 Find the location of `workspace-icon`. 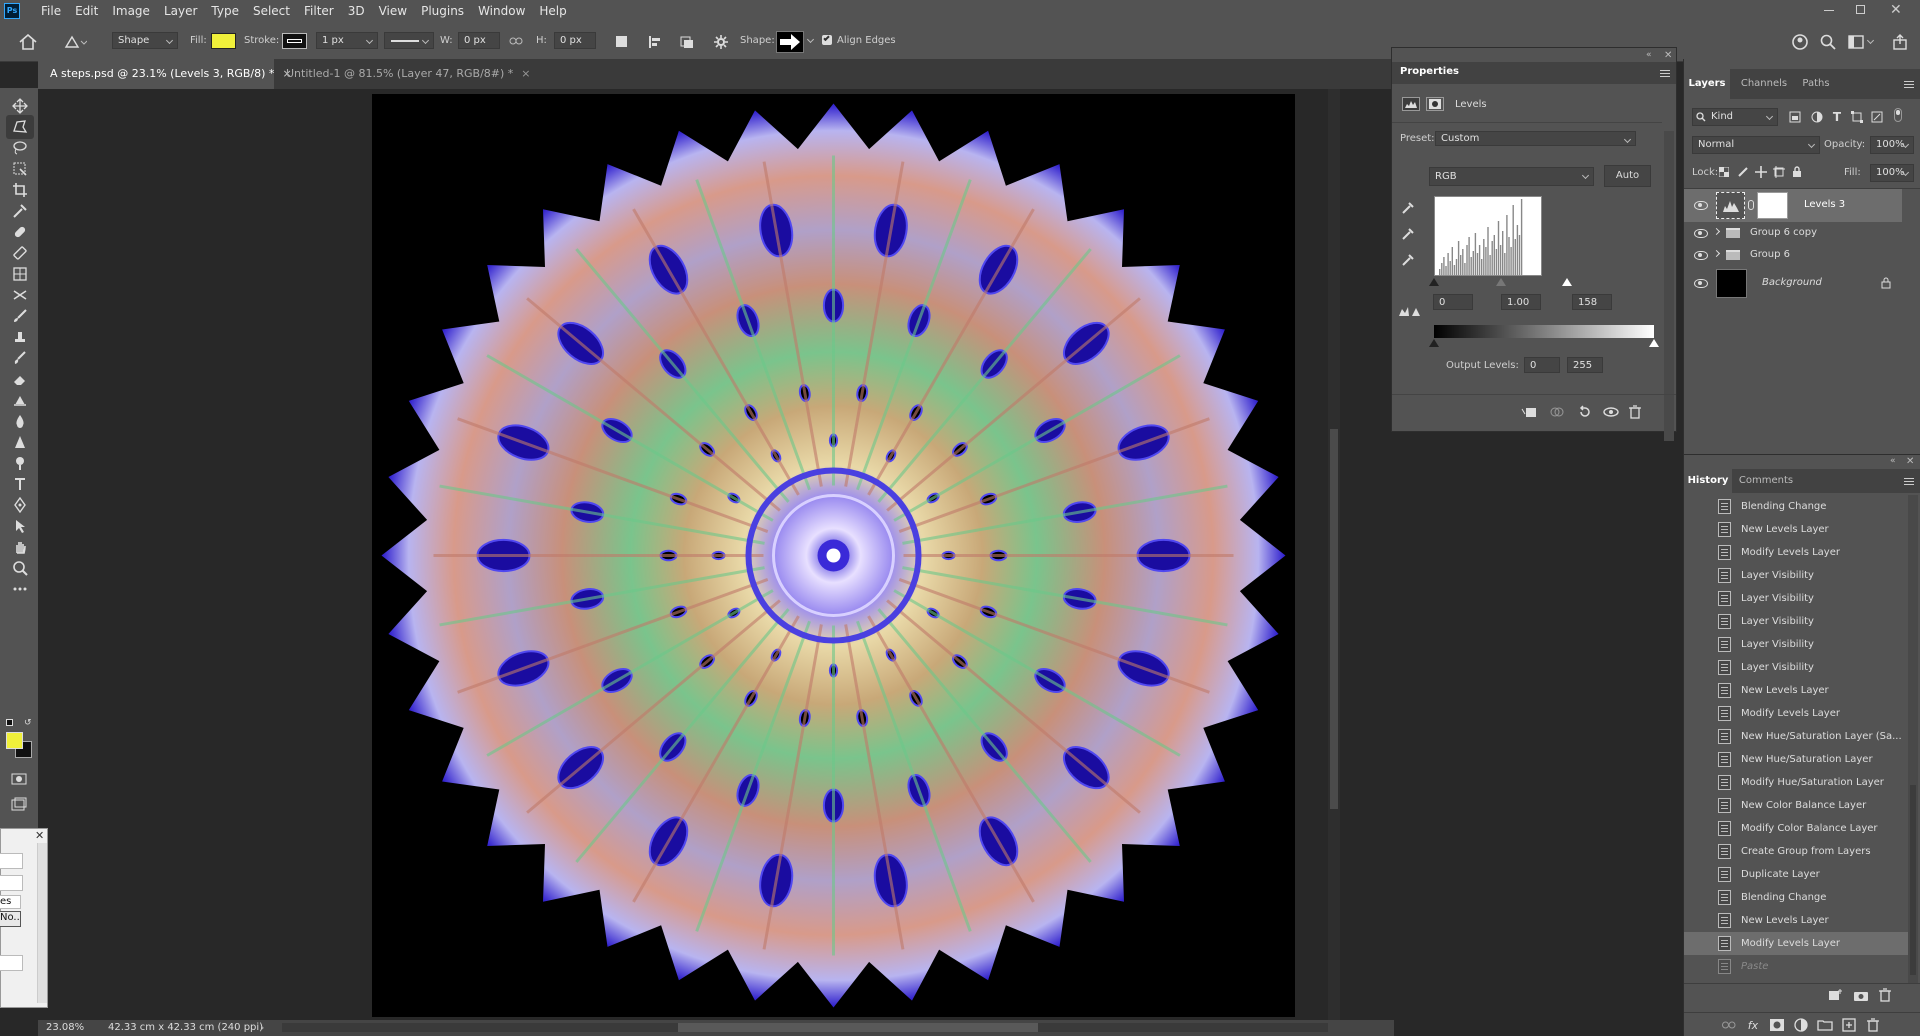

workspace-icon is located at coordinates (1856, 42).